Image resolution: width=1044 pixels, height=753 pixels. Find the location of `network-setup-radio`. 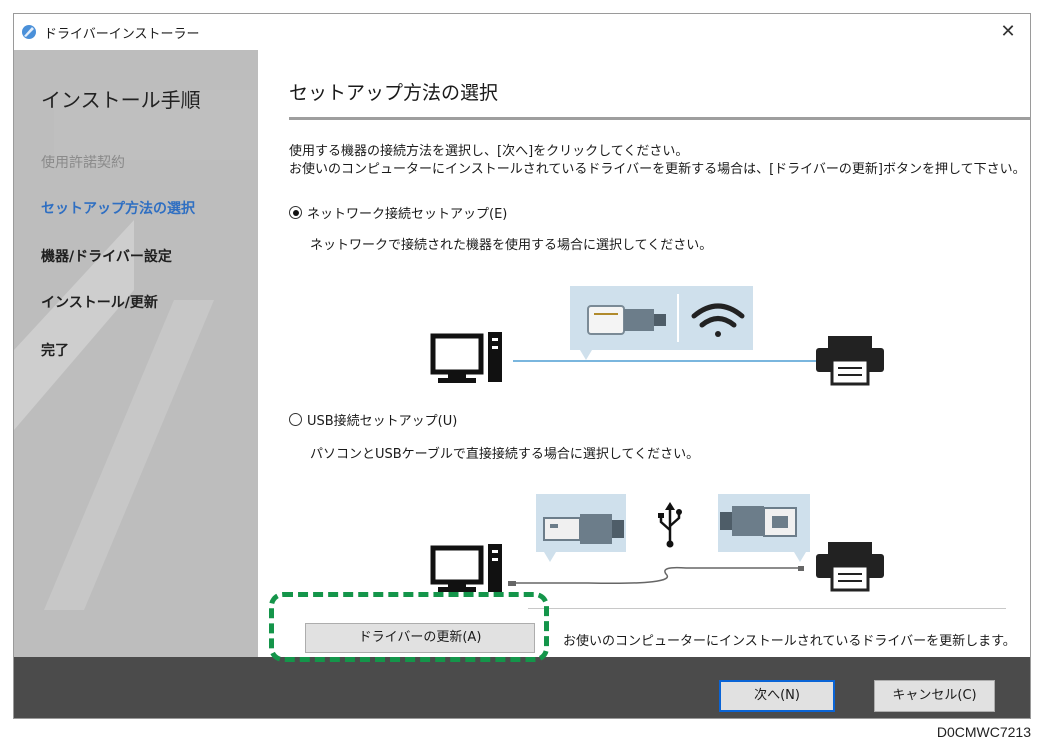

network-setup-radio is located at coordinates (295, 212).